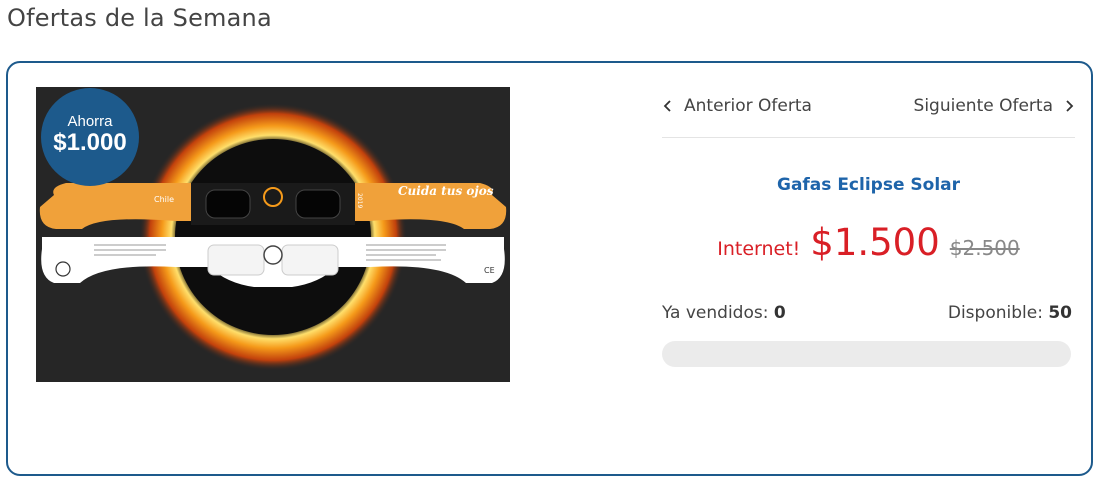 The width and height of the screenshot is (1098, 485). Describe the element at coordinates (667, 106) in the screenshot. I see `chevron-left-icon` at that location.